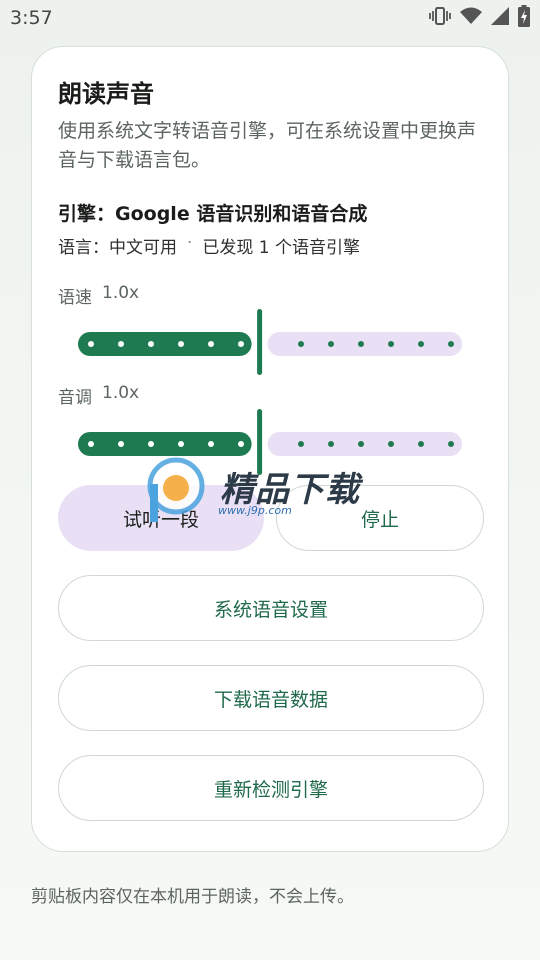  Describe the element at coordinates (260, 342) in the screenshot. I see `speed-thumb` at that location.